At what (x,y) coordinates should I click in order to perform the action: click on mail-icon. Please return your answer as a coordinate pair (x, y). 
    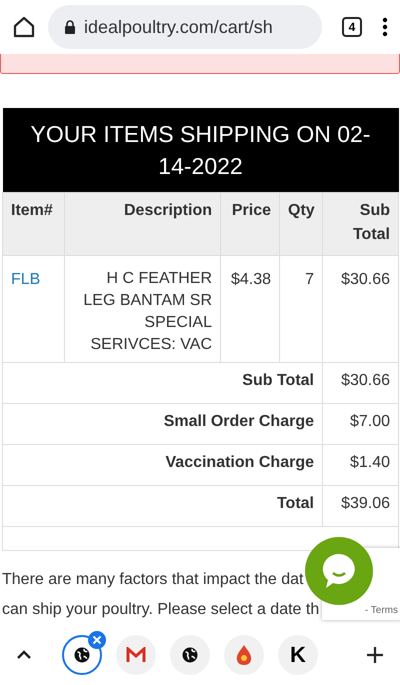
    Looking at the image, I should click on (136, 655).